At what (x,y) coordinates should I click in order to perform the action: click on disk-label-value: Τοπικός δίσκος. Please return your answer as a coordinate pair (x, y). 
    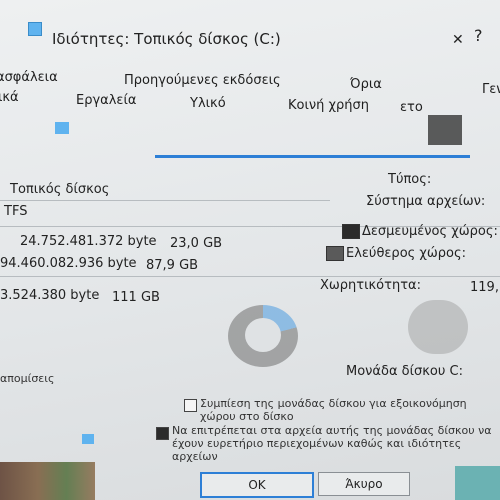
    Looking at the image, I should click on (59, 189).